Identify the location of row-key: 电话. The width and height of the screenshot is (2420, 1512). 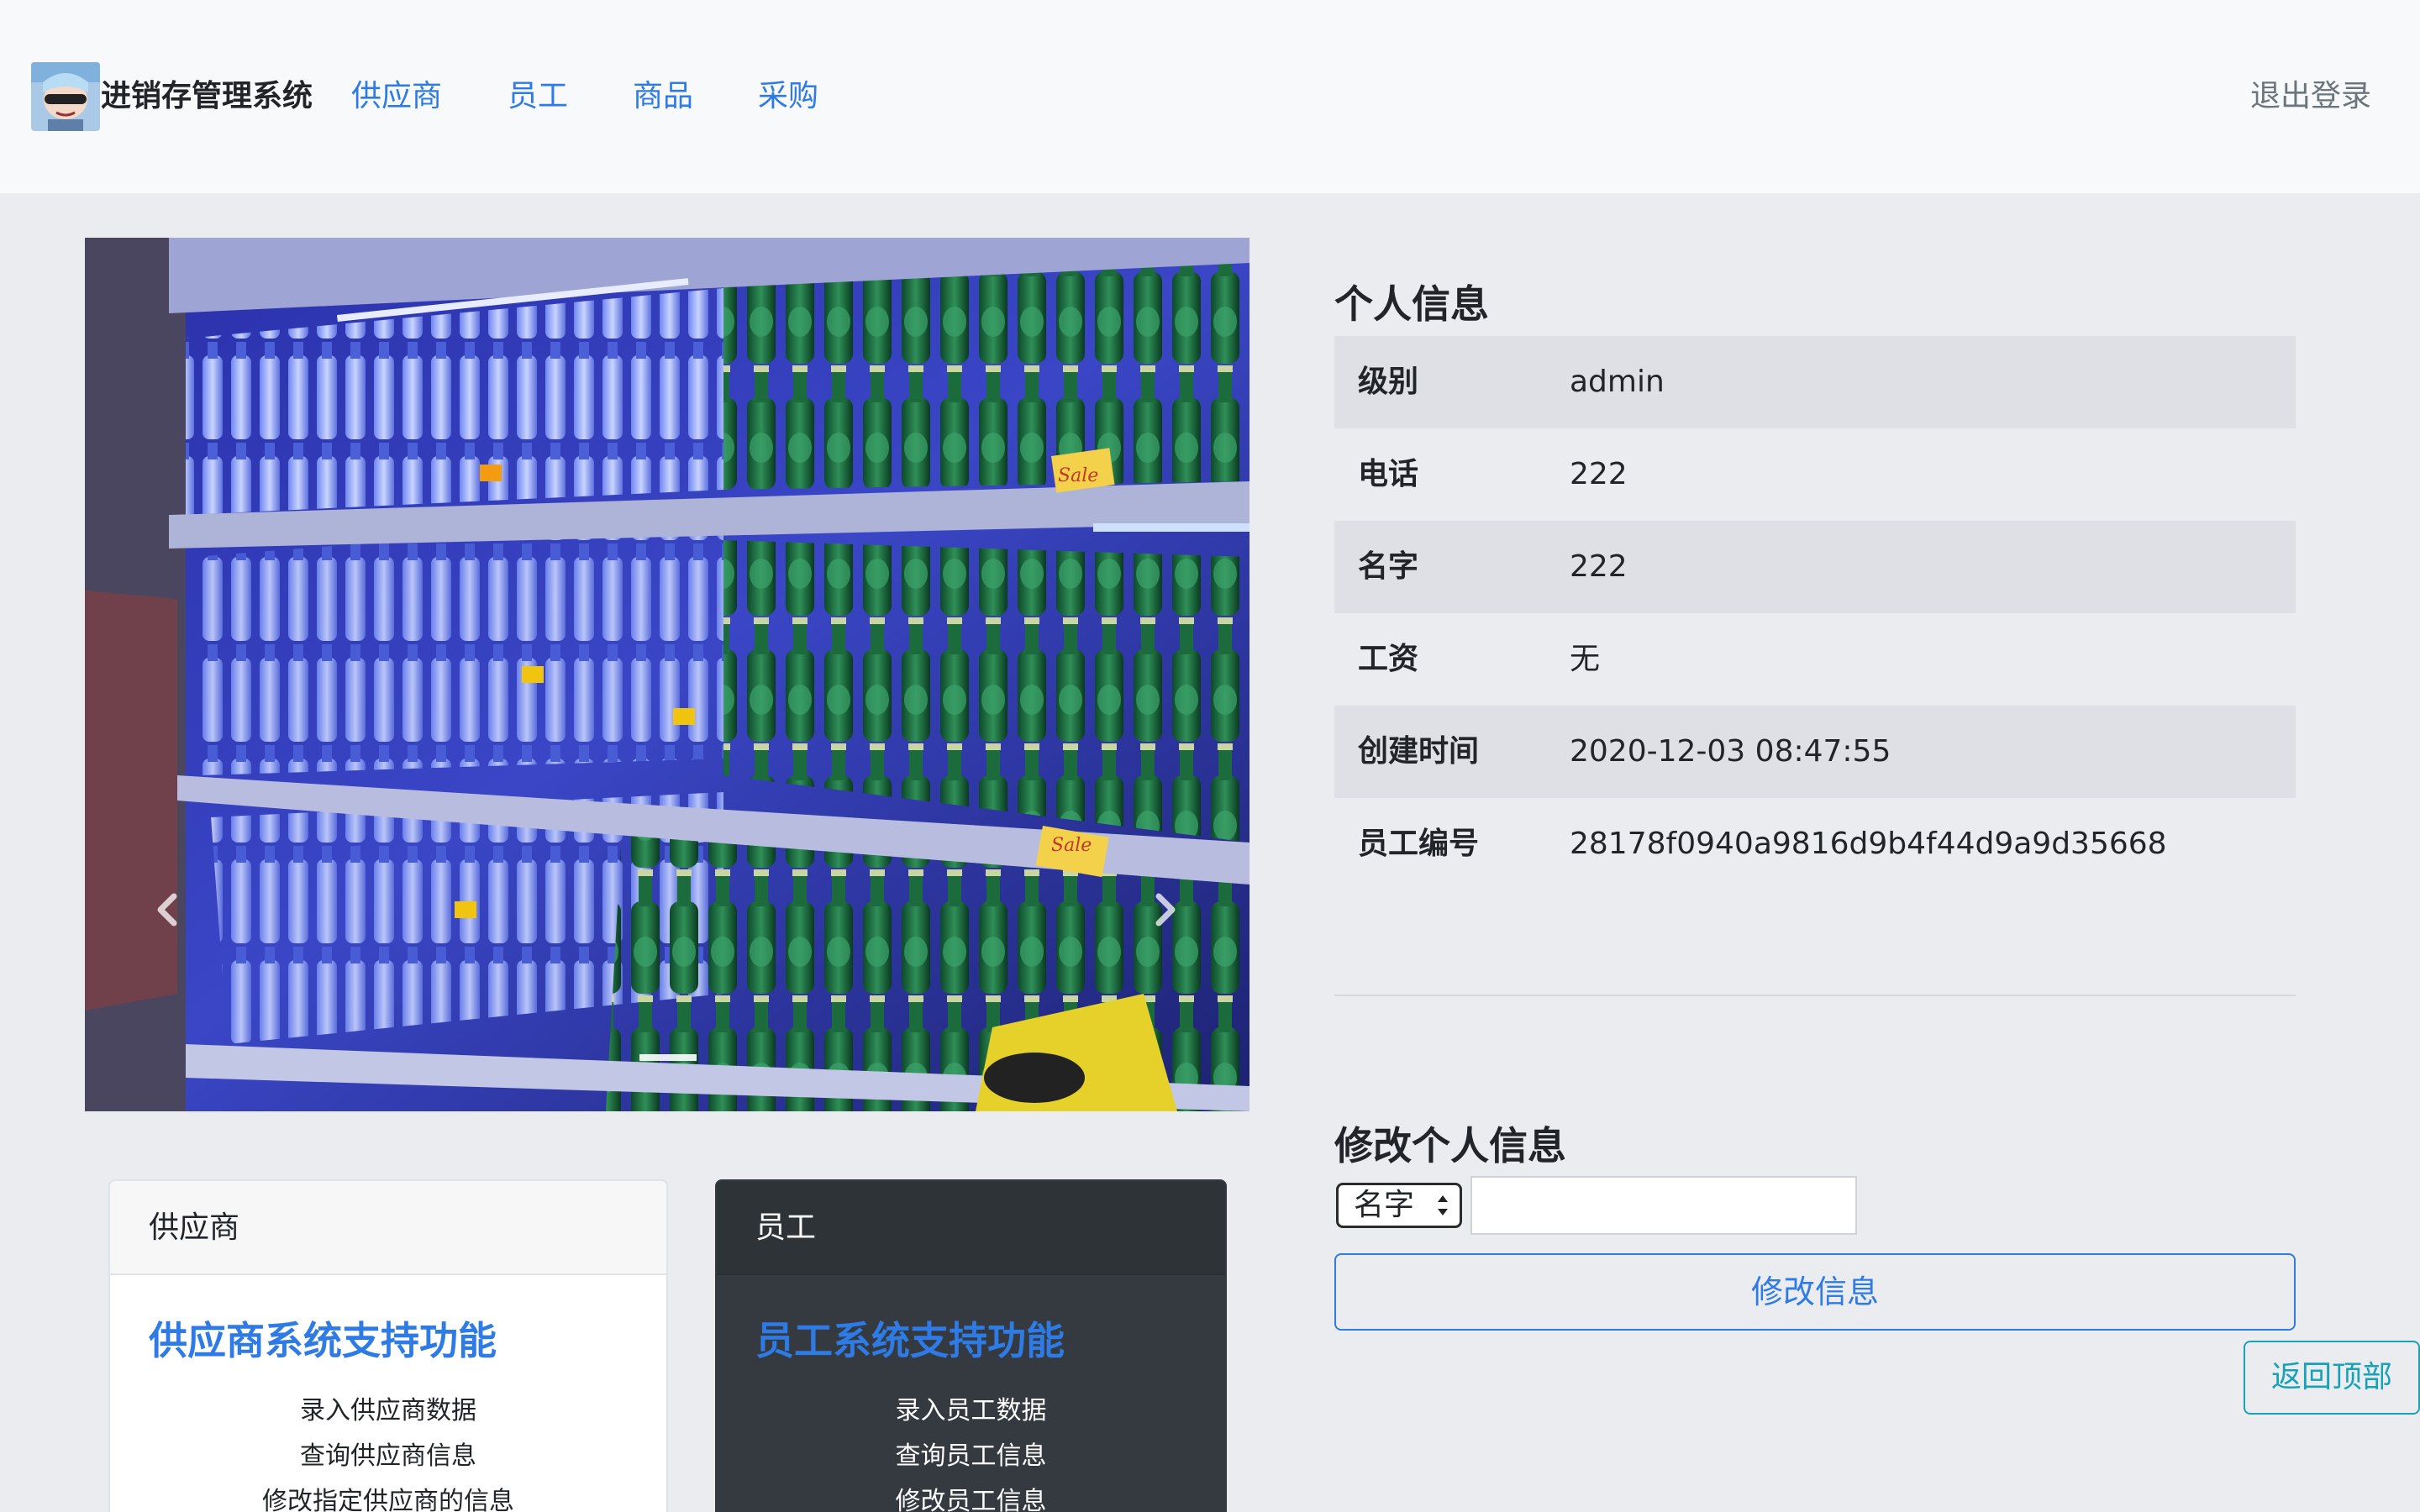
(1388, 474).